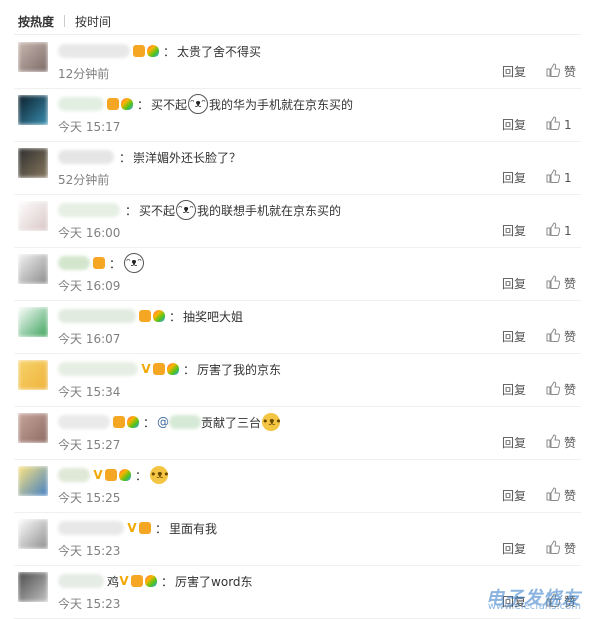  What do you see at coordinates (199, 210) in the screenshot?
I see `comment-body: ： 买不起 ᵔᴥᵔ 我的联想手机就在京东买的` at bounding box center [199, 210].